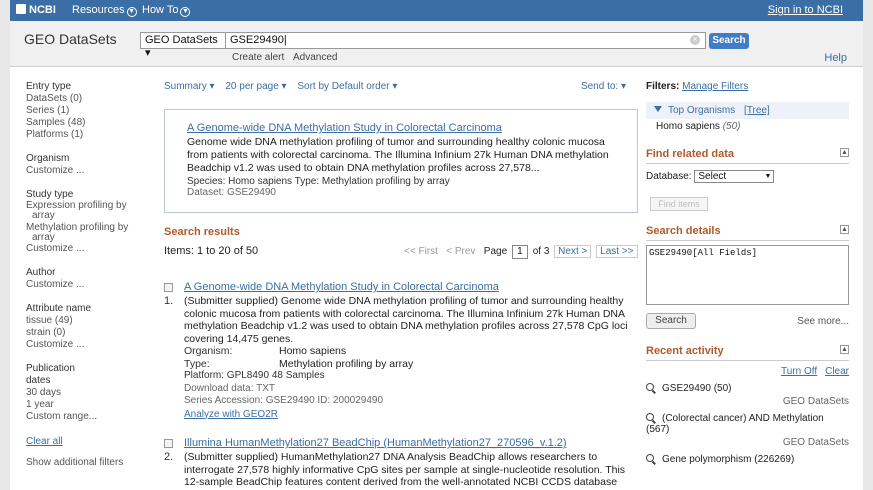 Image resolution: width=873 pixels, height=490 pixels. What do you see at coordinates (466, 40) in the screenshot?
I see `search-input: GSE29490|` at bounding box center [466, 40].